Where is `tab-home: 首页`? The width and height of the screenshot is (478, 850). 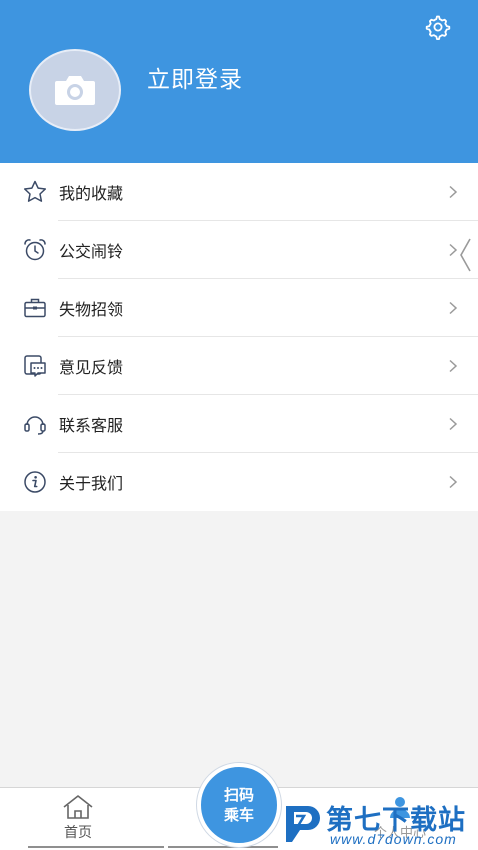
tab-home: 首页 is located at coordinates (78, 820).